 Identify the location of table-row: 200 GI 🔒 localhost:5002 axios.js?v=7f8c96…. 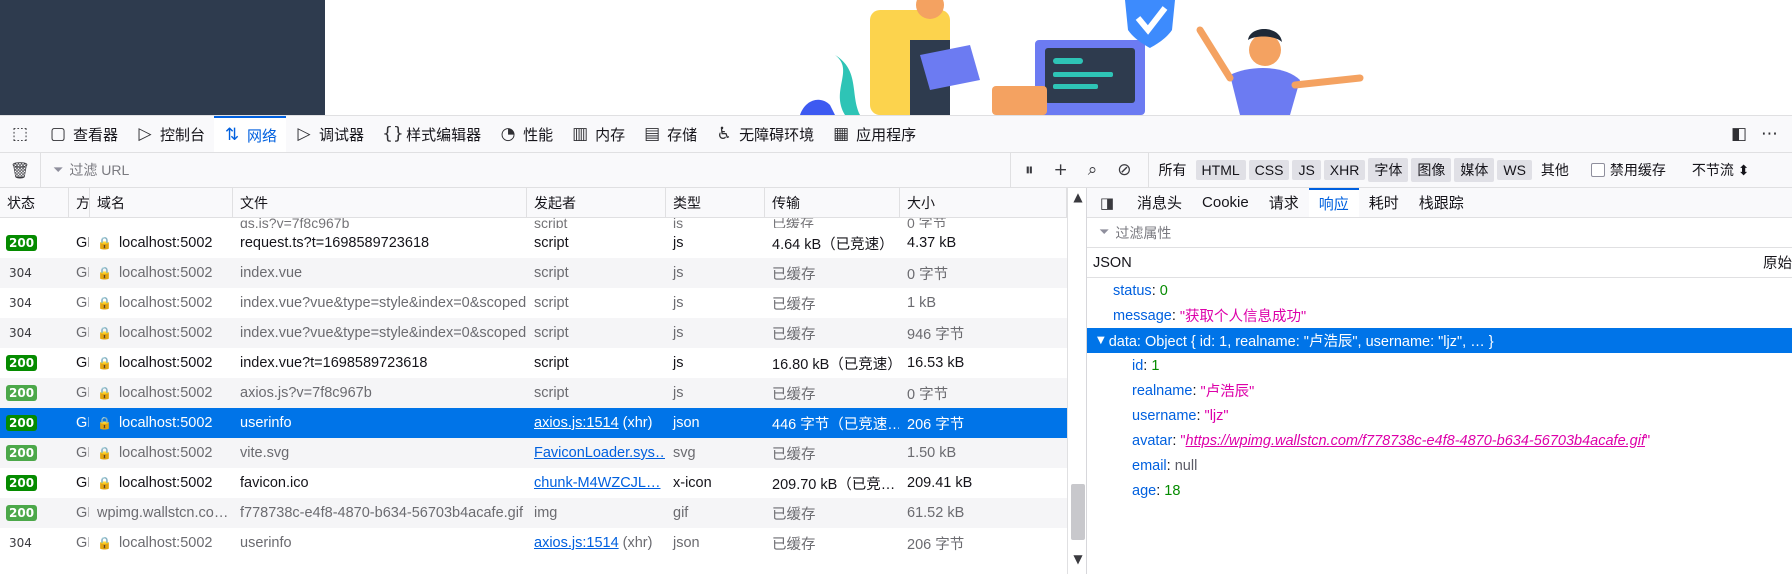
(533, 393).